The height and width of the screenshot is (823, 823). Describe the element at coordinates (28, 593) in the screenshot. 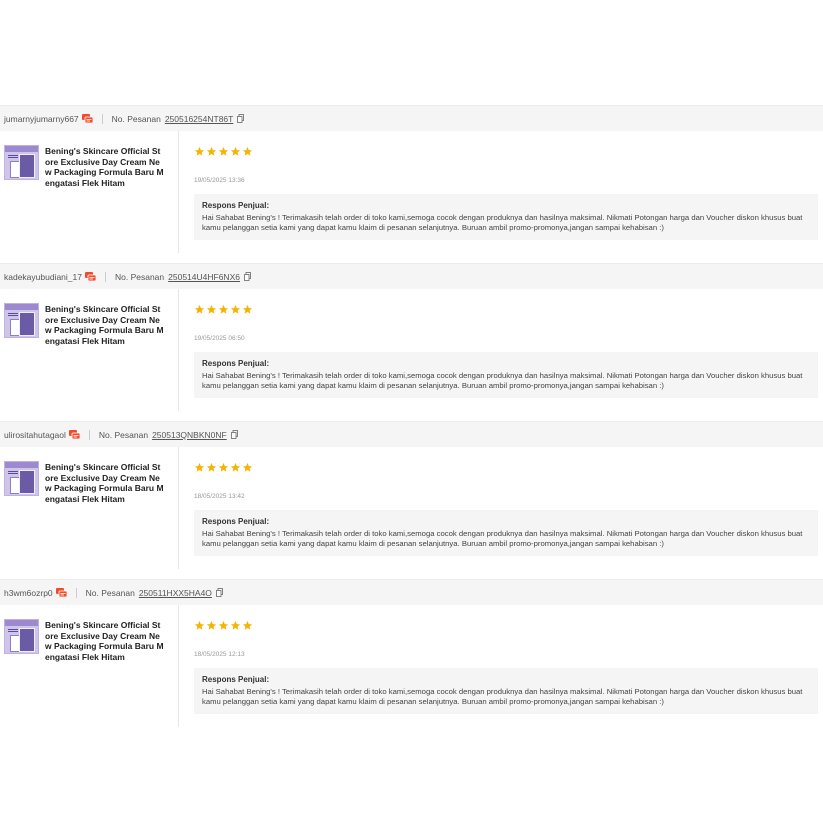

I see `buyer-username: h3wm6ozrp0` at that location.